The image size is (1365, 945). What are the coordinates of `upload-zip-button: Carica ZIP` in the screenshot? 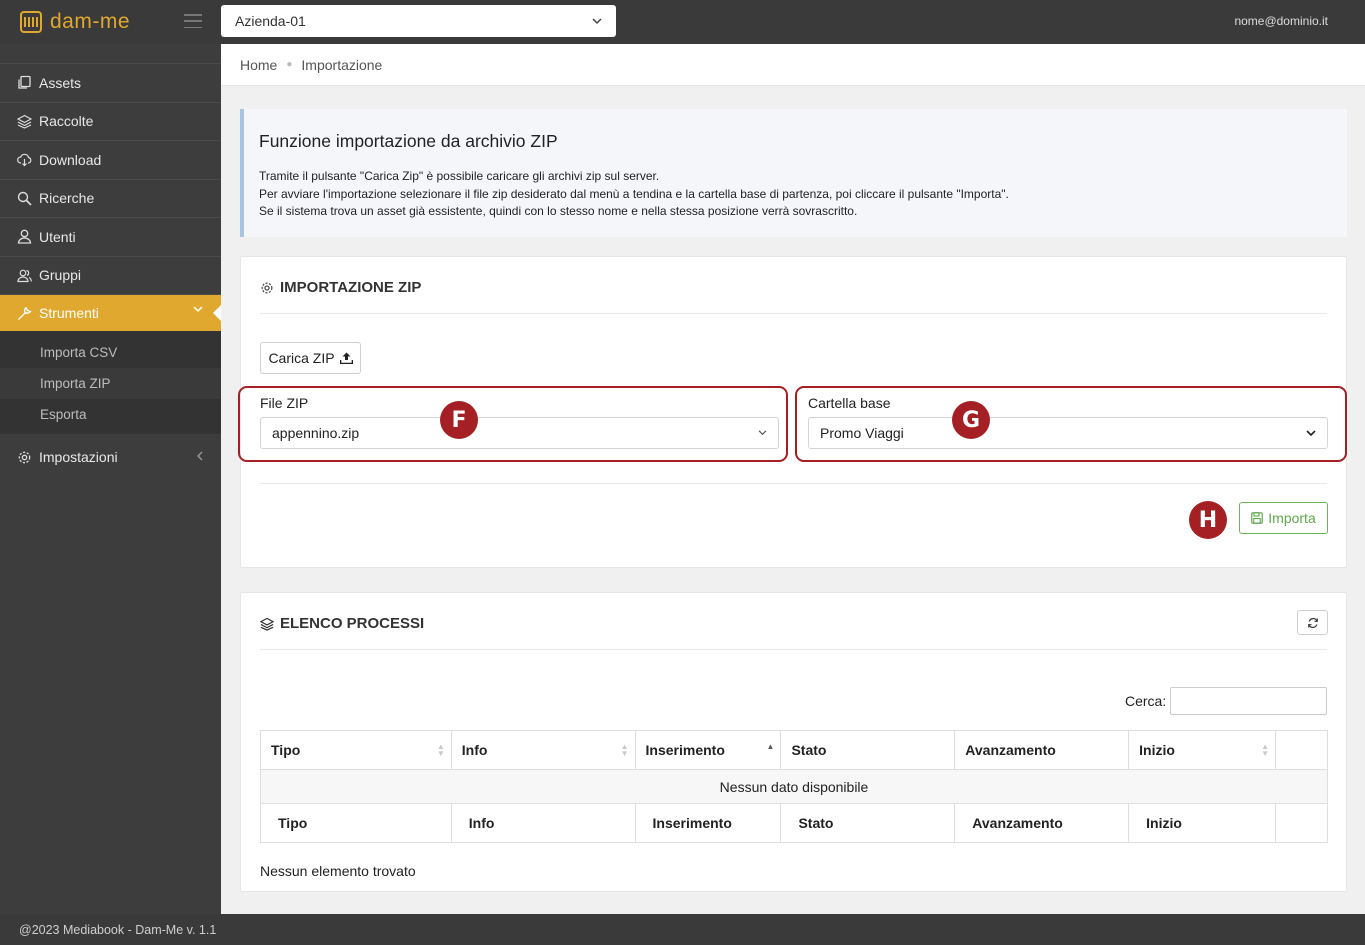 It's located at (310, 358).